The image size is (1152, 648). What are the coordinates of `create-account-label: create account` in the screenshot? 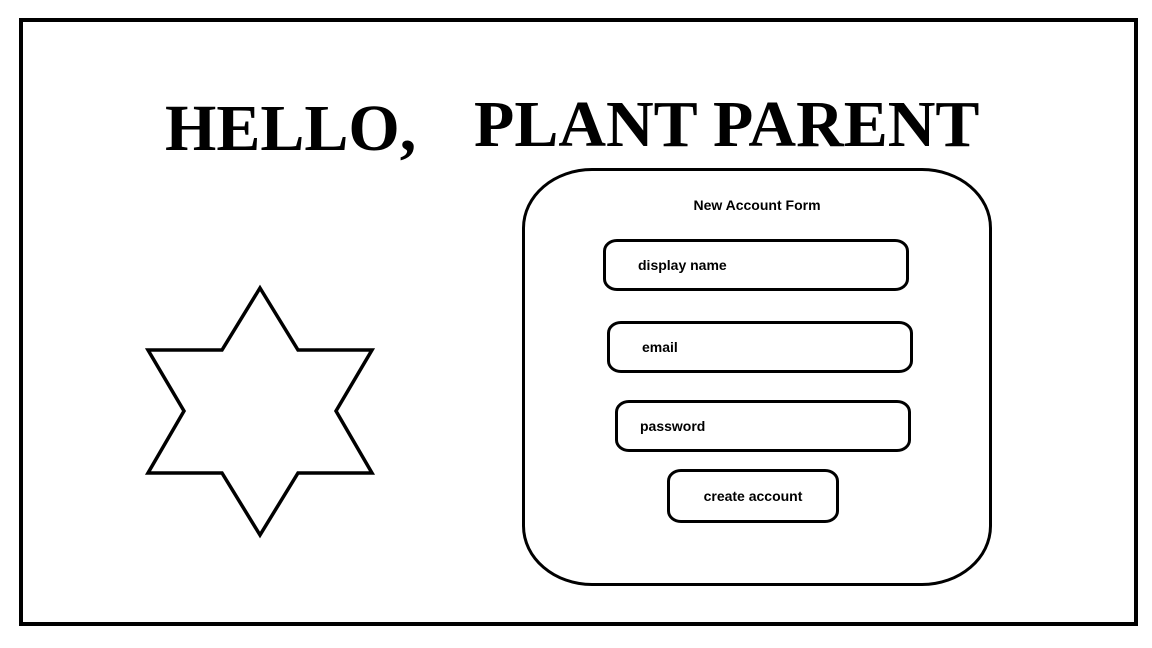 It's located at (753, 496).